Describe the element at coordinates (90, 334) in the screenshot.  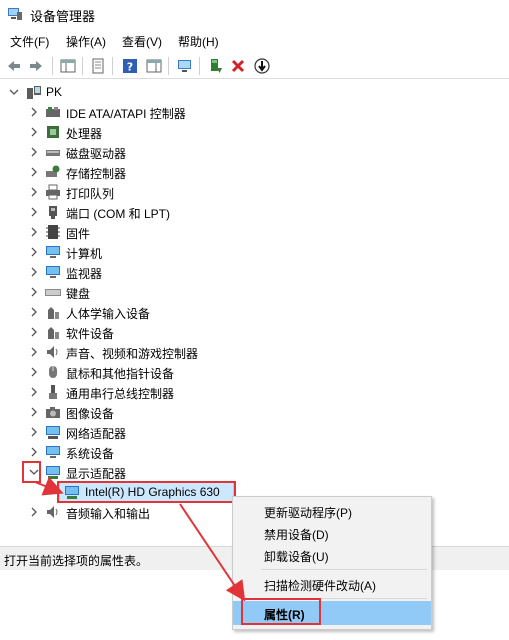
I see `tree-item-label: 软件设备` at that location.